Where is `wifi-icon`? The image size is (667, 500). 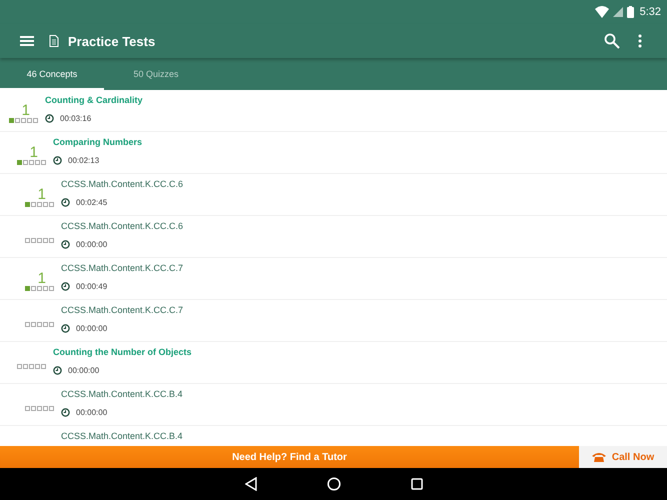 wifi-icon is located at coordinates (601, 12).